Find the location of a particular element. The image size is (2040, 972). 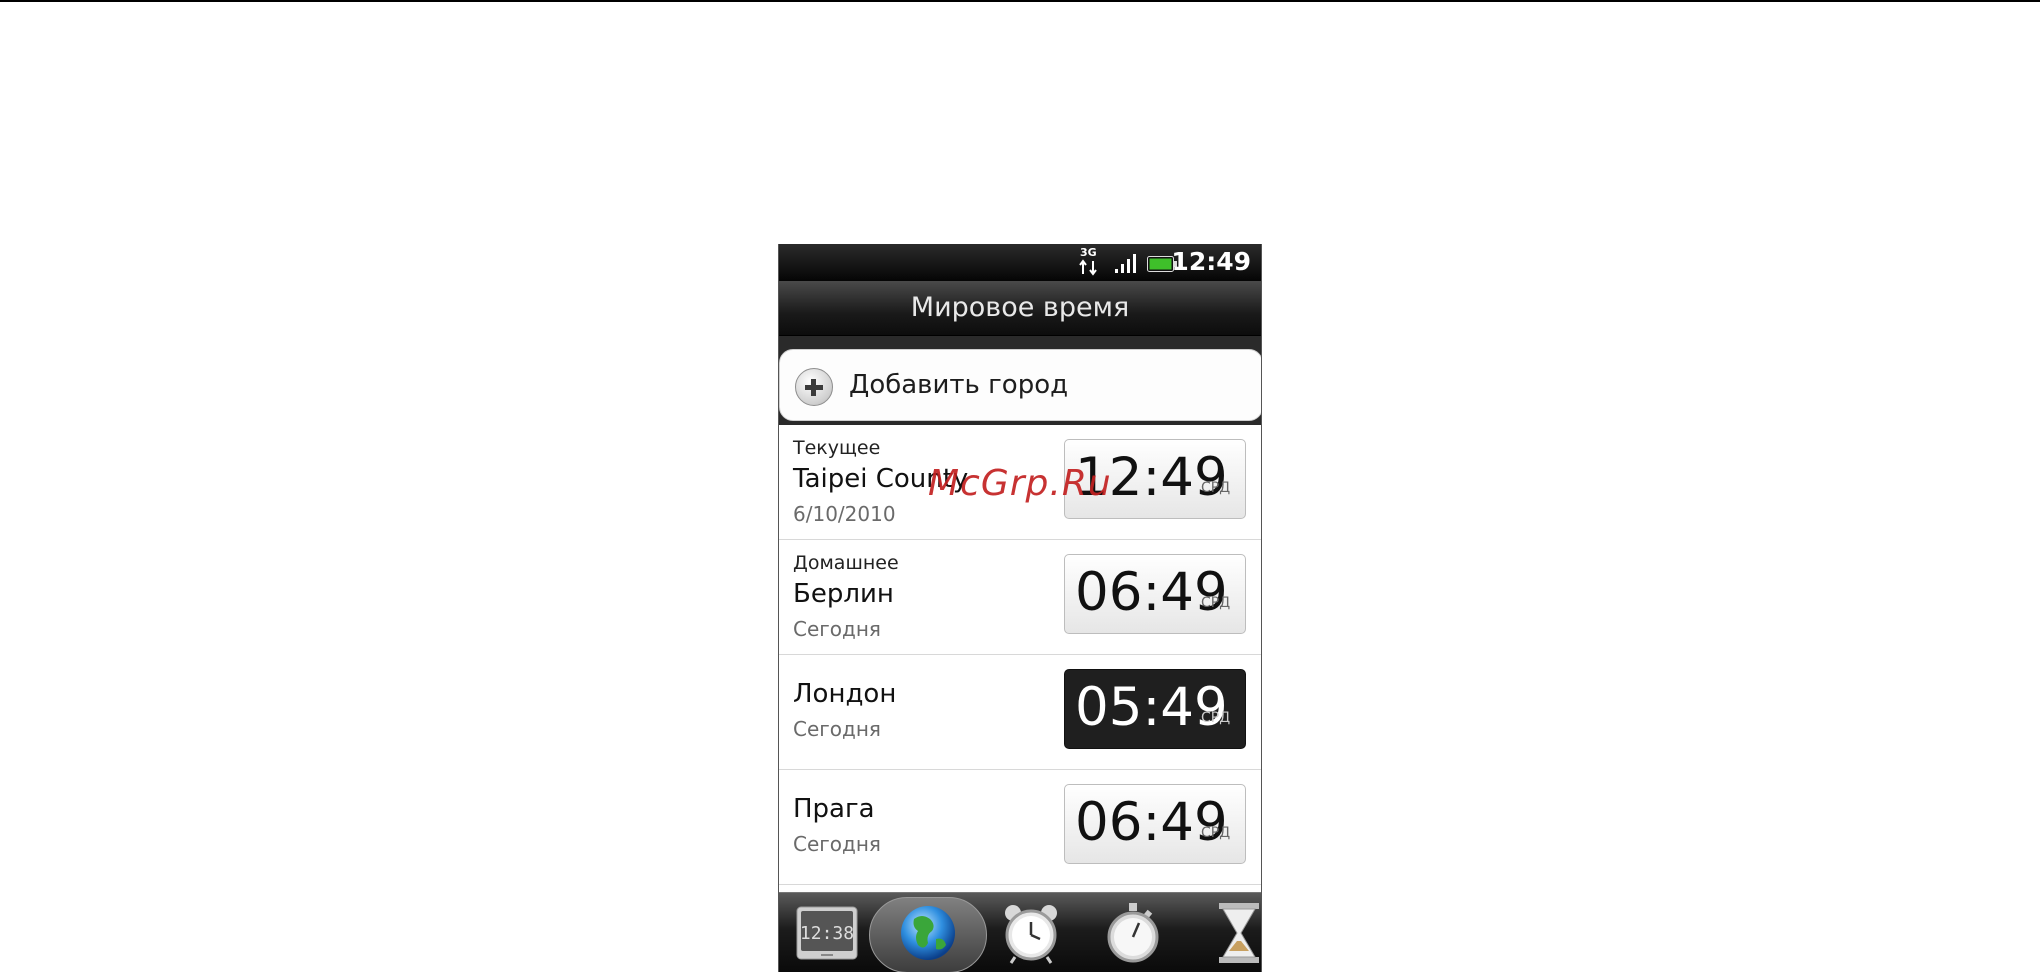

city-name: Лондон is located at coordinates (845, 694).